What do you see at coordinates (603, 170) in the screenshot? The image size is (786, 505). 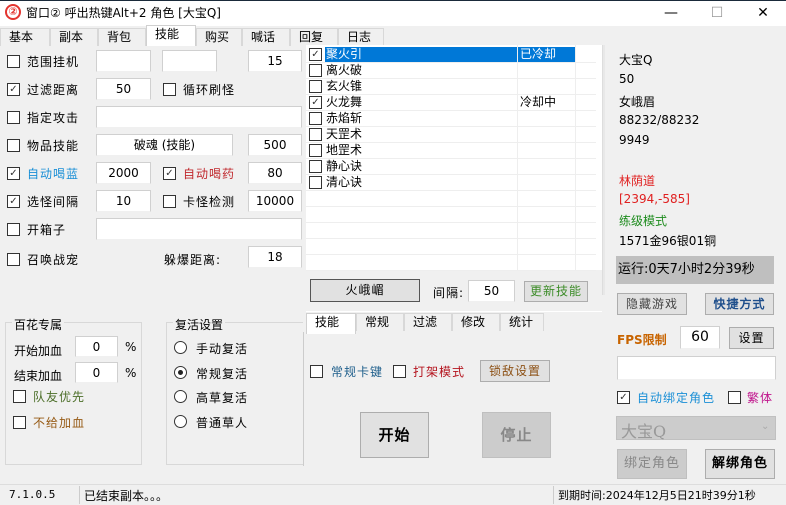 I see `list-scrollbar` at bounding box center [603, 170].